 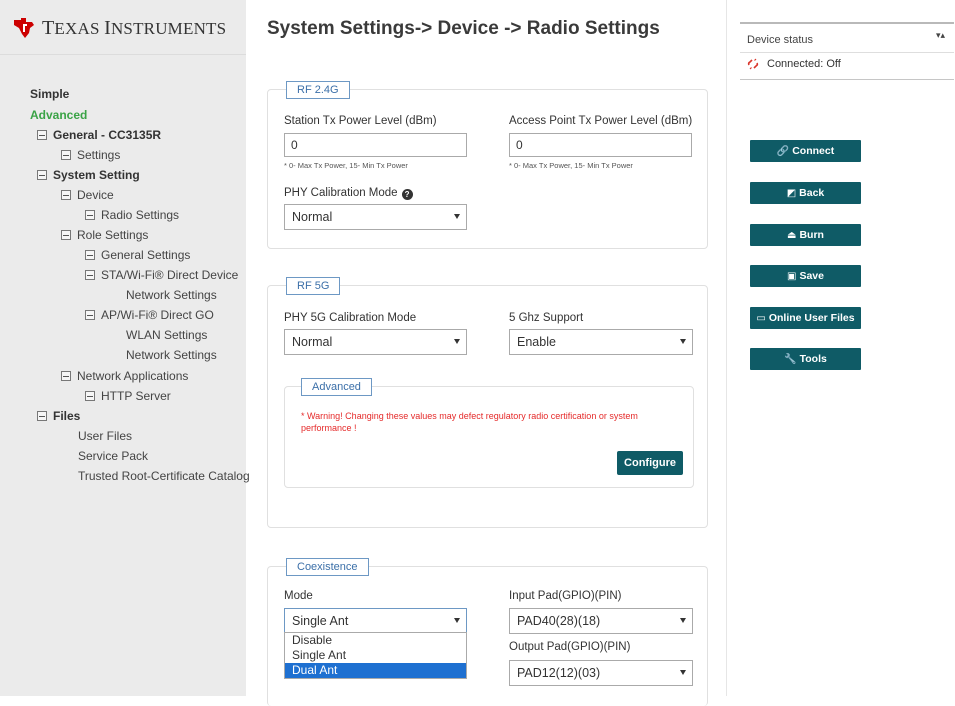 What do you see at coordinates (312, 342) in the screenshot?
I see `phy-5g-calibration-value: Normal` at bounding box center [312, 342].